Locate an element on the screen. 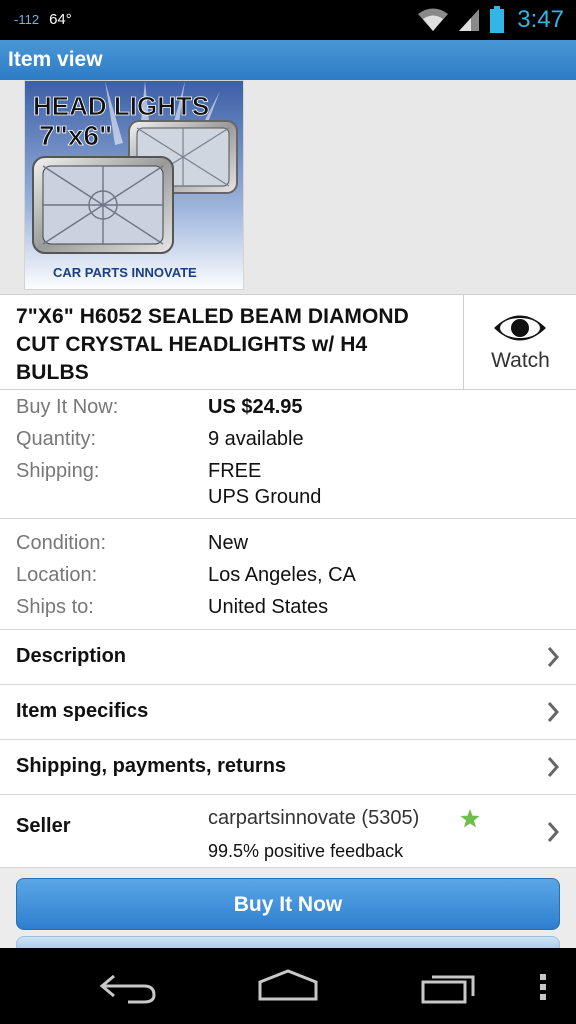  condition-label: Condition: is located at coordinates (61, 543).